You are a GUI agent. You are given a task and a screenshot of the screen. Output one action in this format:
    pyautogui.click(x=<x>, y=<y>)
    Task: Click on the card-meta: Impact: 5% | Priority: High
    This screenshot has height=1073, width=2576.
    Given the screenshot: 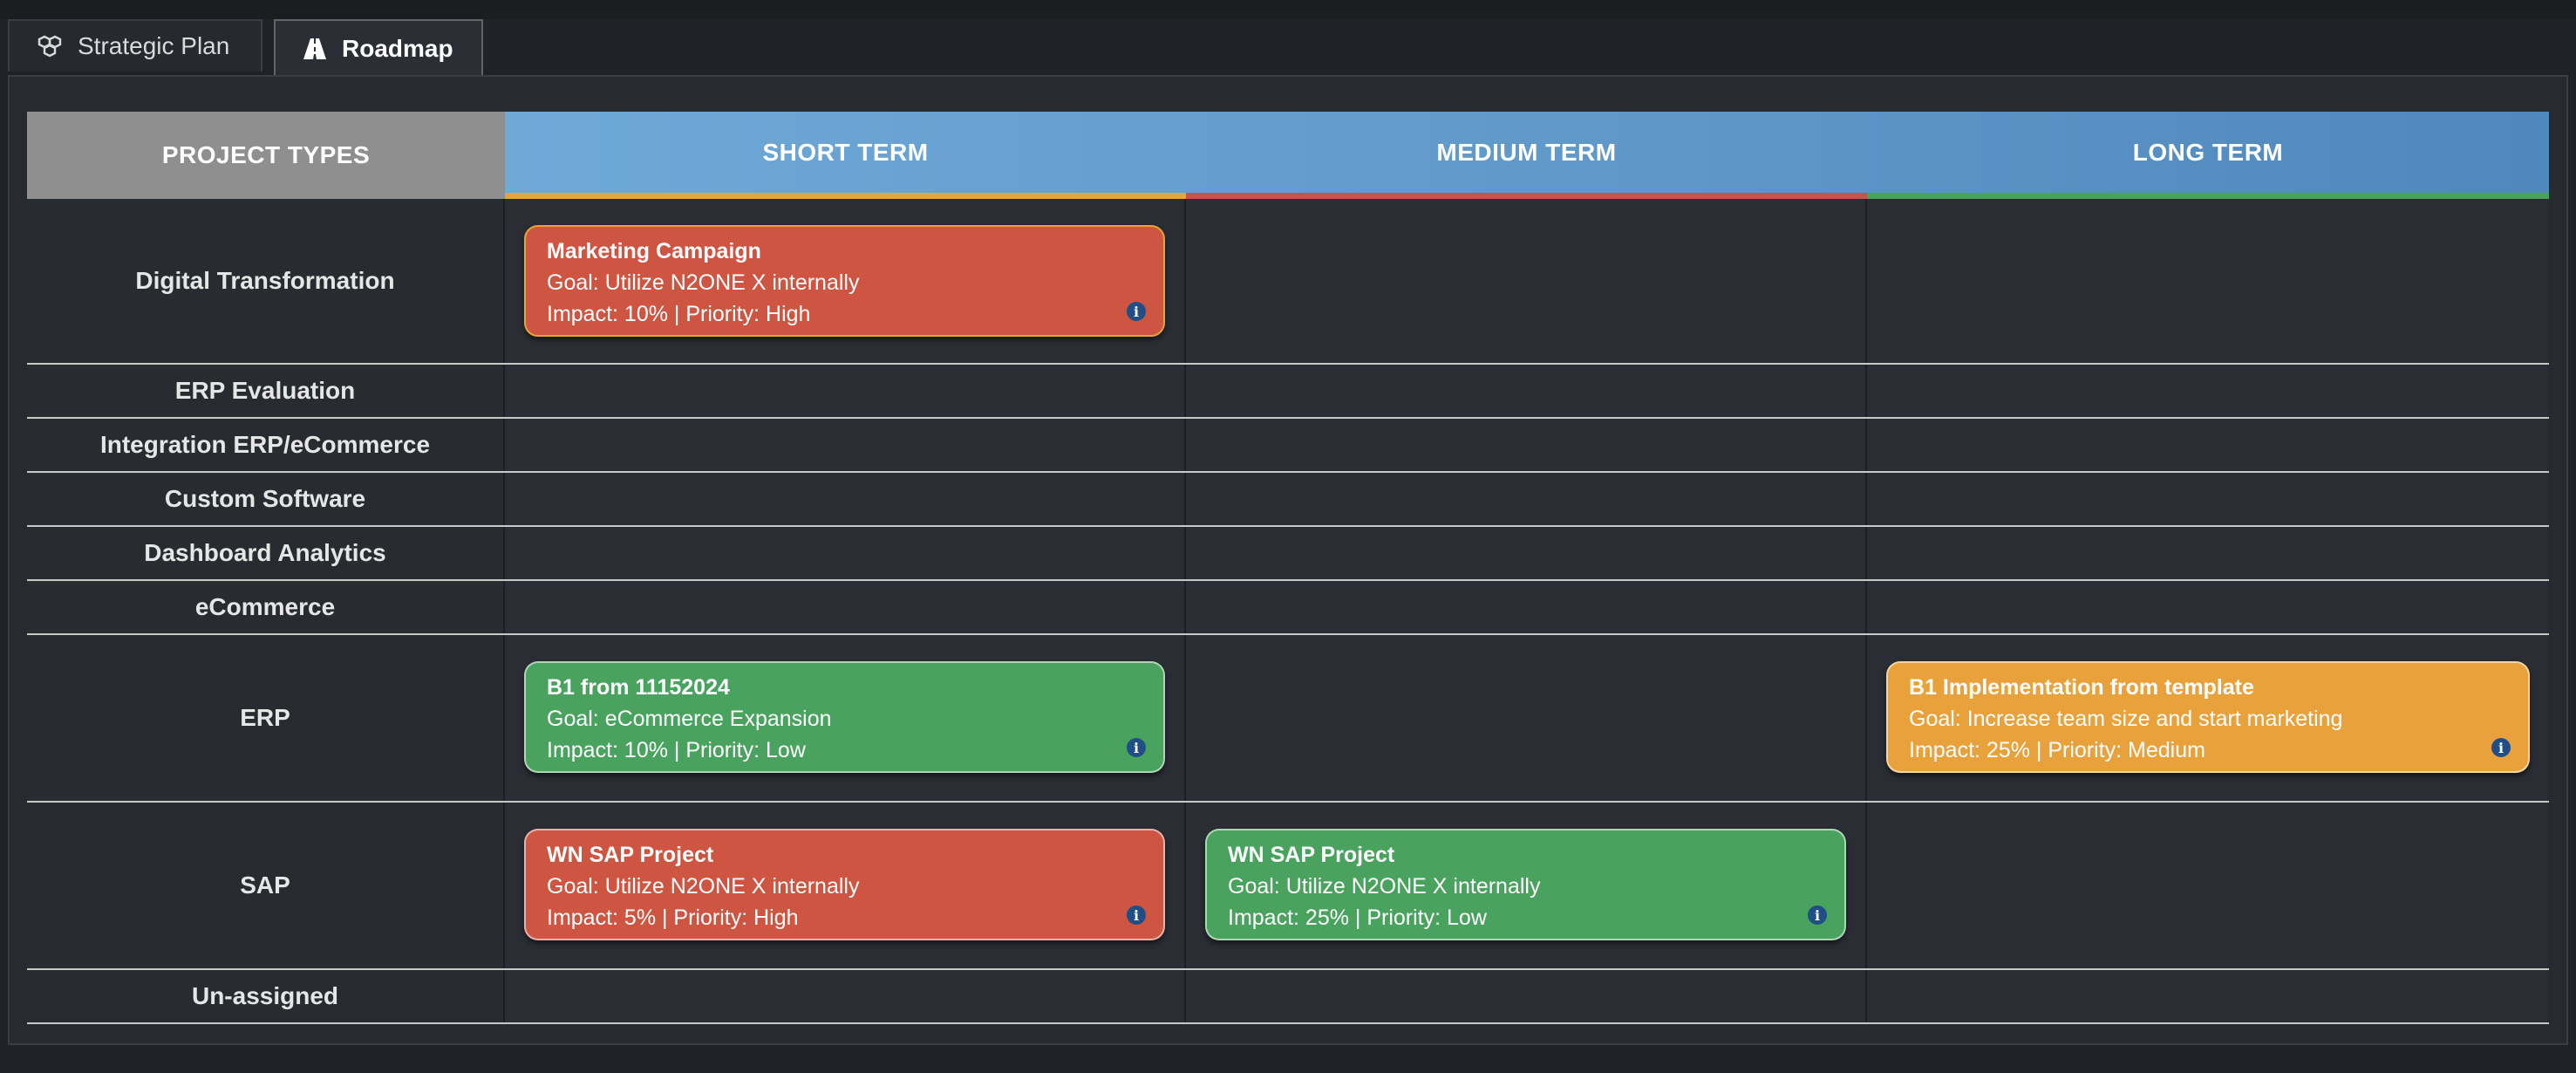 What is the action you would take?
    pyautogui.click(x=673, y=918)
    